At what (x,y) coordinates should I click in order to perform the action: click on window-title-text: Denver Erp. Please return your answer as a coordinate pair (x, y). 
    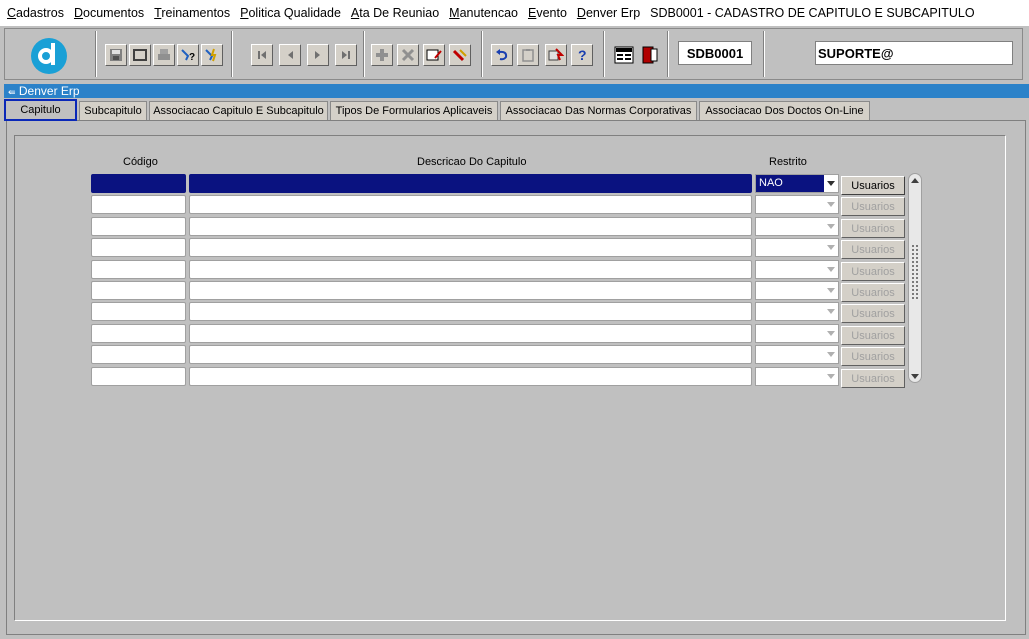
    Looking at the image, I should click on (49, 91).